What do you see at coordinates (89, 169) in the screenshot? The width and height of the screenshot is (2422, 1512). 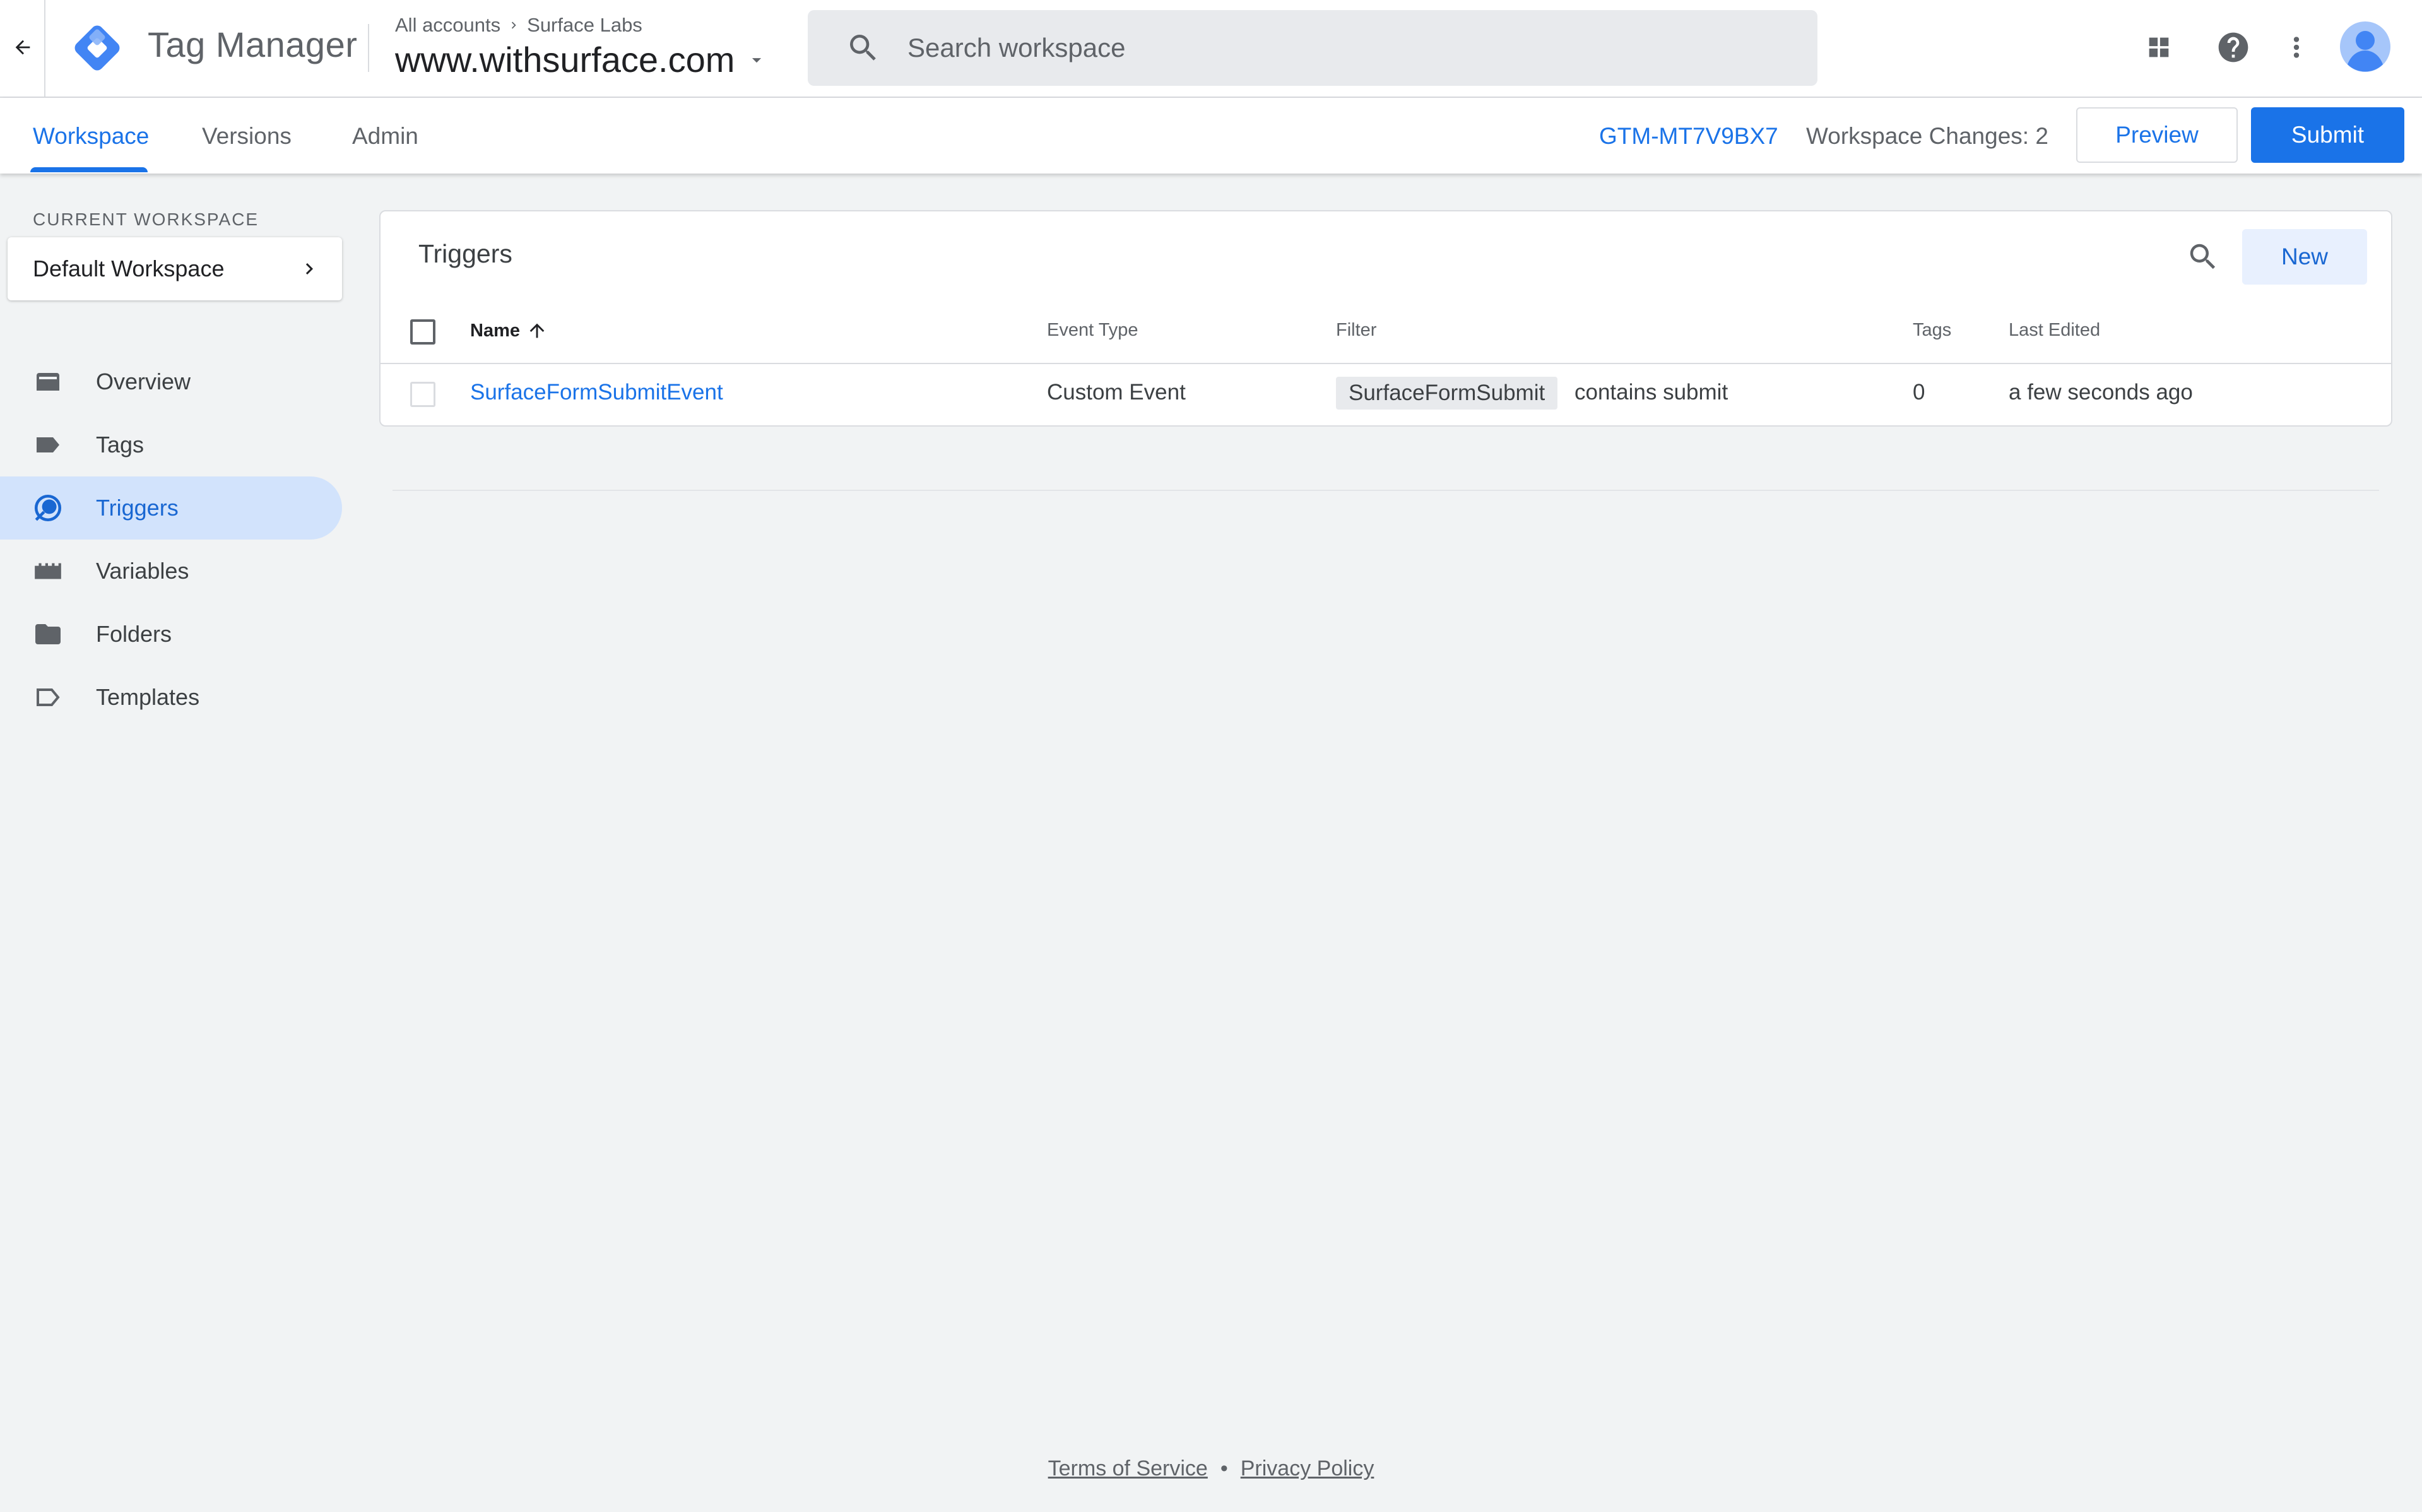 I see `active-tab-indicator` at bounding box center [89, 169].